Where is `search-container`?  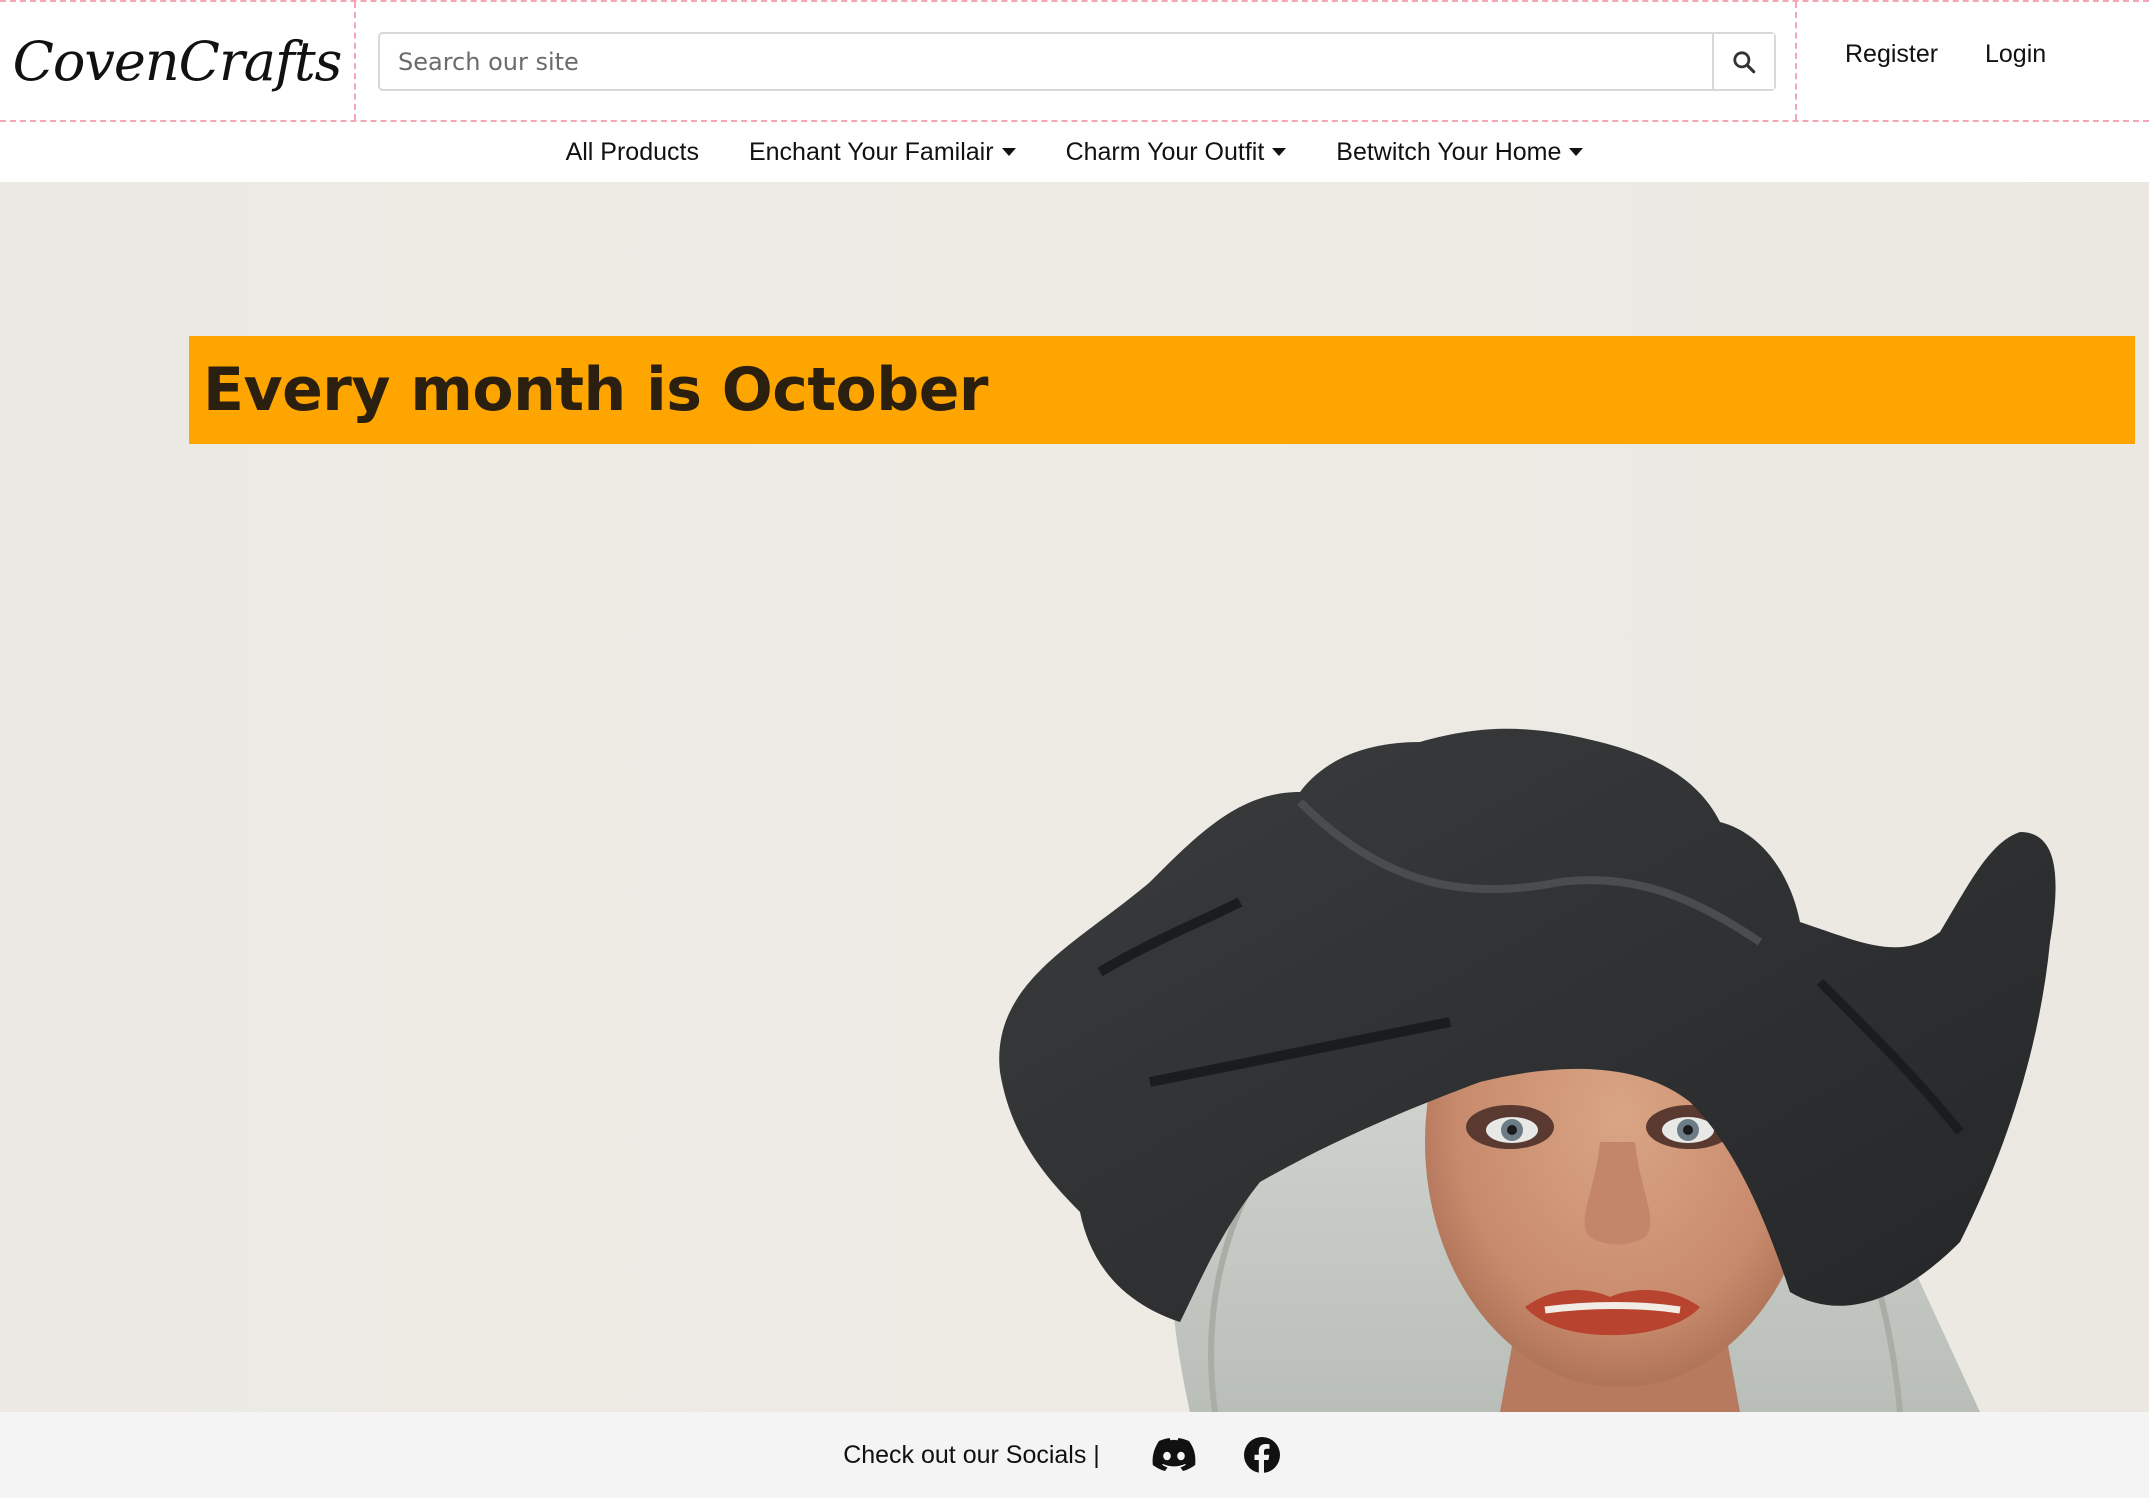 search-container is located at coordinates (1076, 61).